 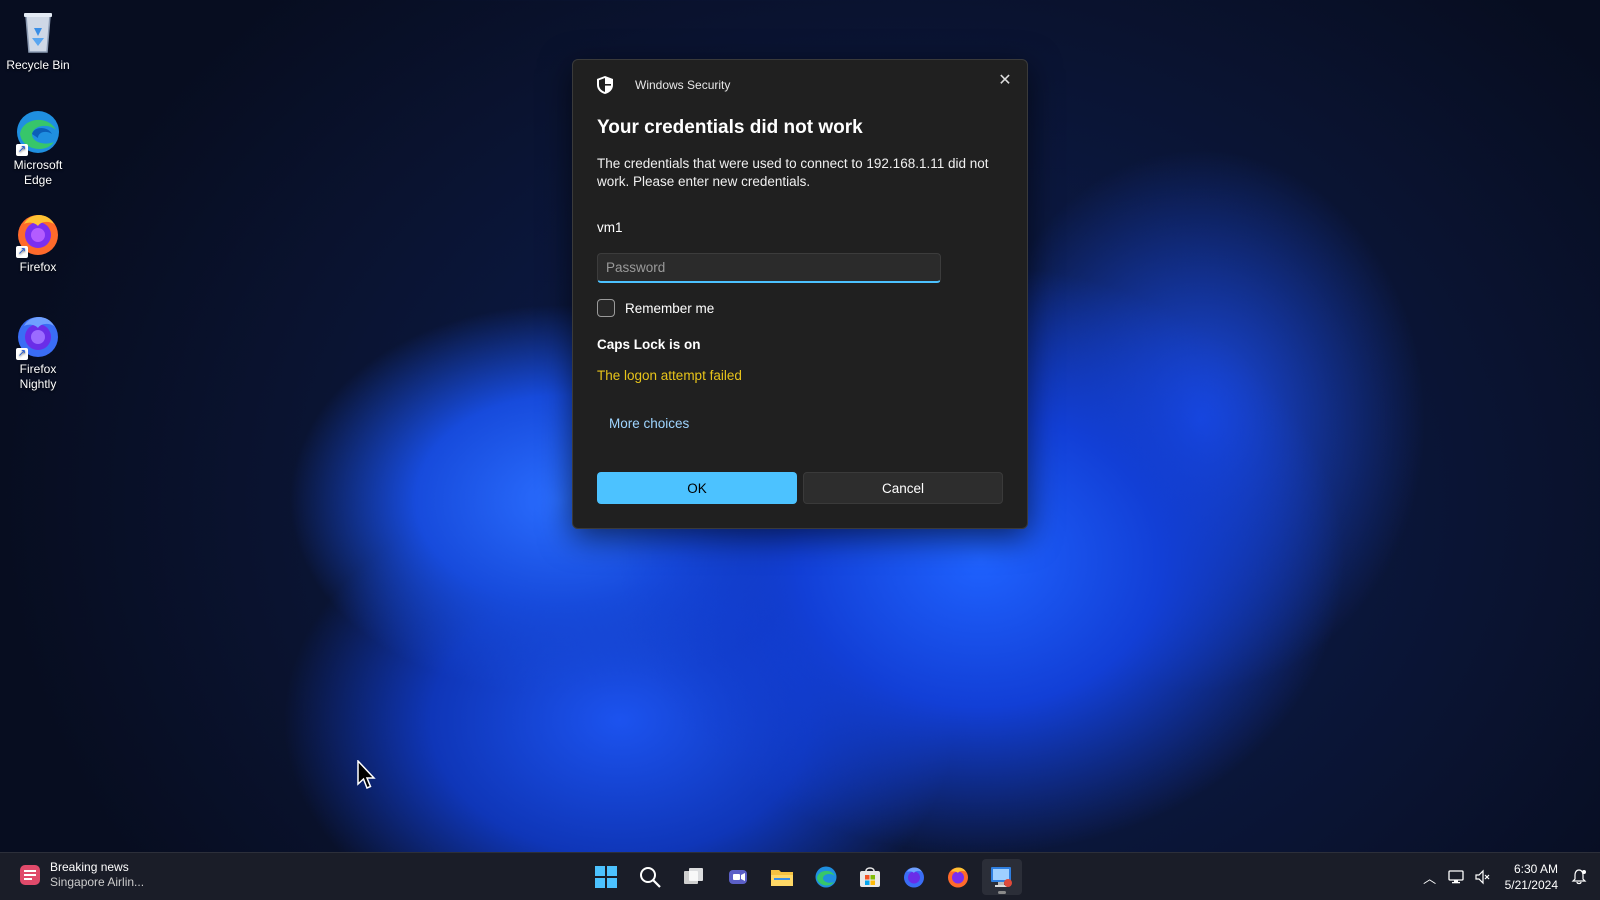 I want to click on firefox-nightly-icon: ↗, so click(x=38, y=336).